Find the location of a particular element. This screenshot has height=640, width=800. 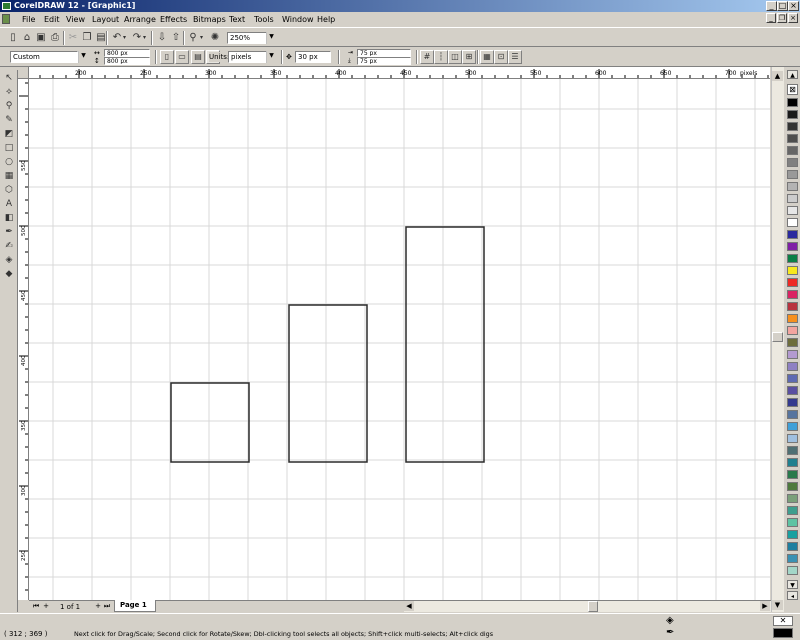

polygon-tool-icon: ▦ is located at coordinates (9, 176).